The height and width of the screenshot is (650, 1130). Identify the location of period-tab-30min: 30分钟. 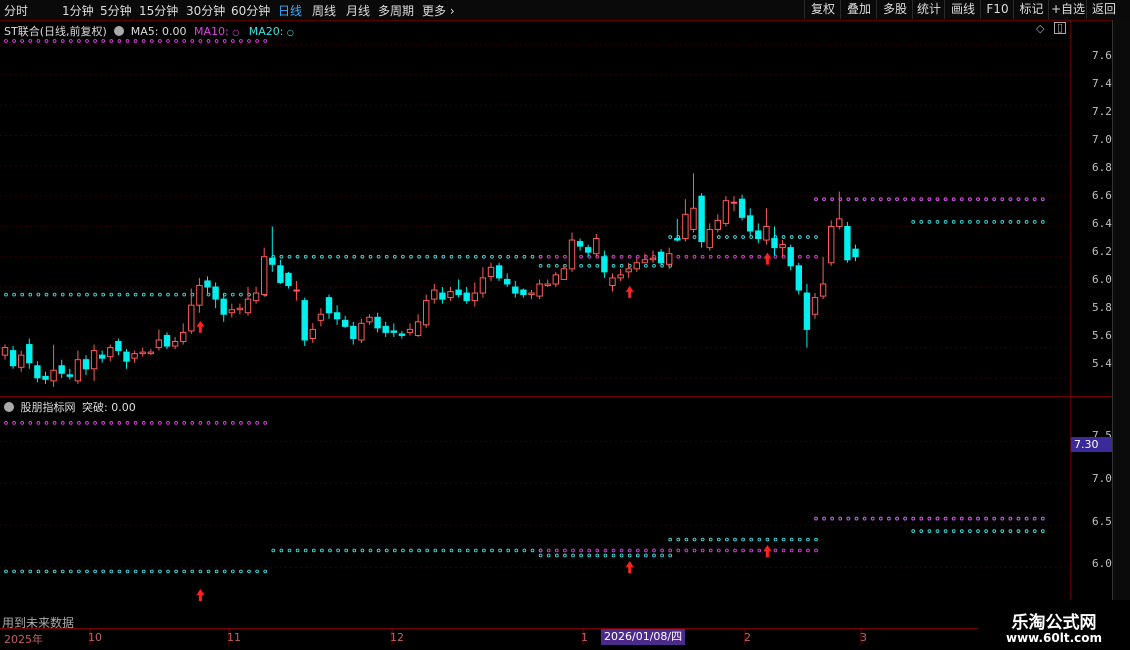
(205, 10).